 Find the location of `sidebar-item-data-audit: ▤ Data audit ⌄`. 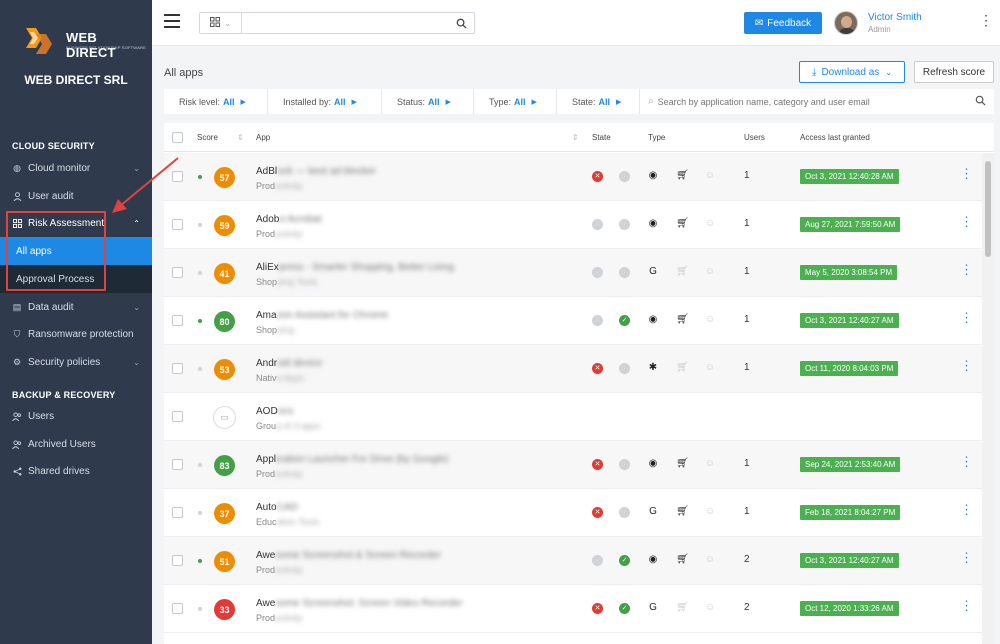

sidebar-item-data-audit: ▤ Data audit ⌄ is located at coordinates (76, 307).